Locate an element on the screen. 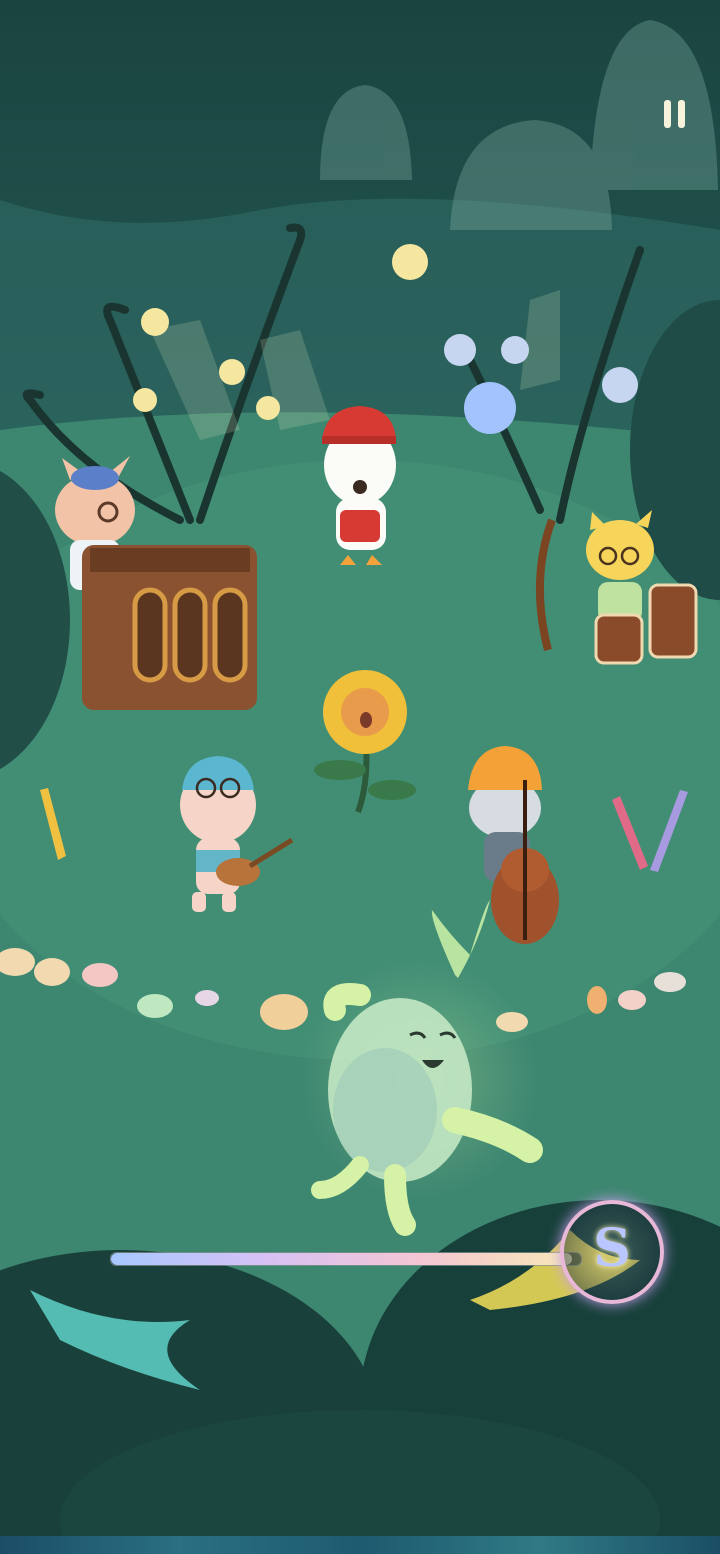 The height and width of the screenshot is (1554, 720). bottom-strip is located at coordinates (360, 1545).